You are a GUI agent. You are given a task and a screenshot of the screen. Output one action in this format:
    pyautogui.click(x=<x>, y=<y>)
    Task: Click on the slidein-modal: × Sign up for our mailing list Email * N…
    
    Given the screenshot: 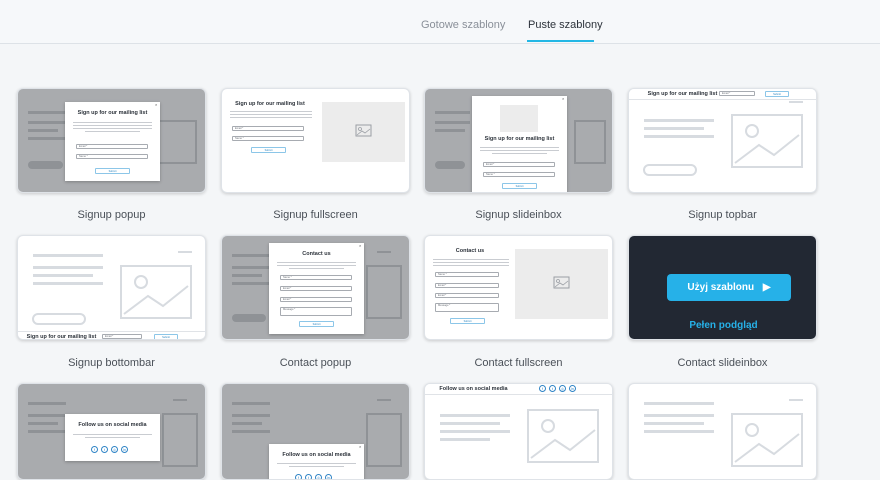 What is the action you would take?
    pyautogui.click(x=519, y=144)
    